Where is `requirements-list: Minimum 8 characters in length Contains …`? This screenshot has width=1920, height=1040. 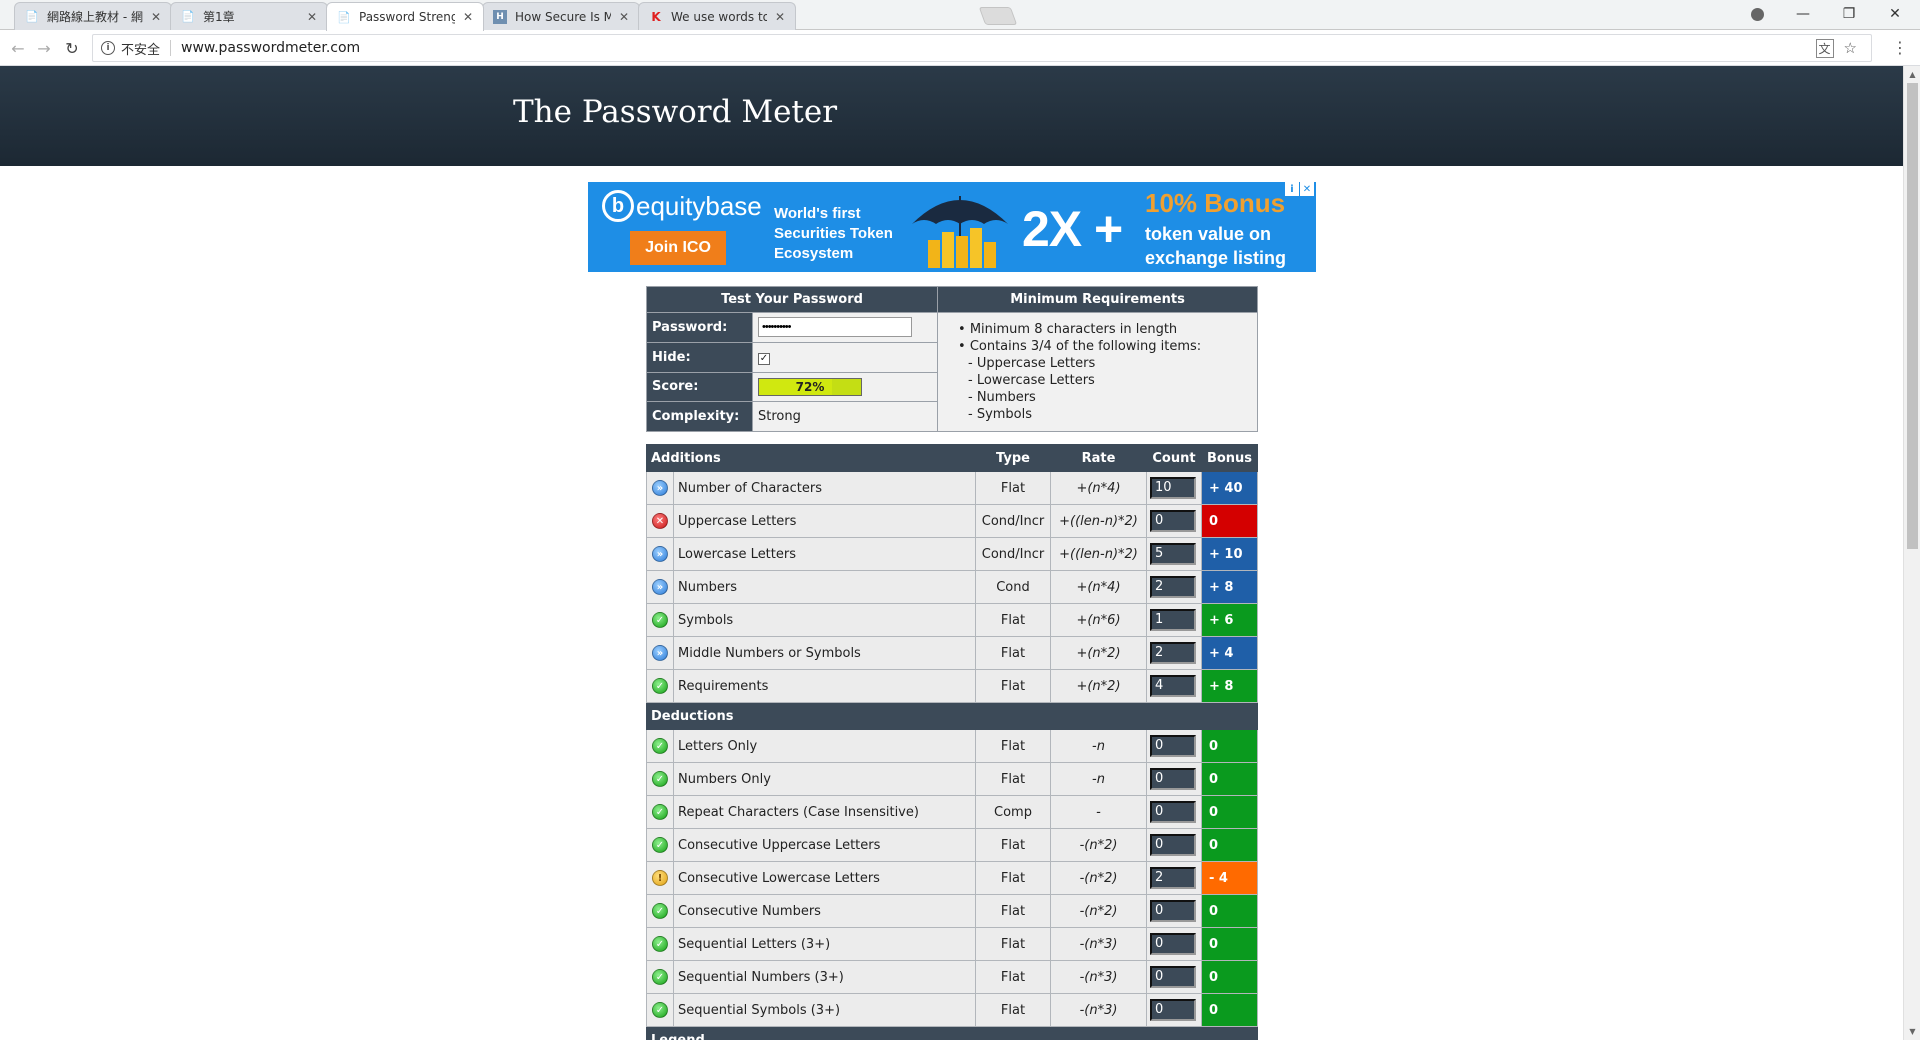
requirements-list: Minimum 8 characters in length Contains … is located at coordinates (1097, 372).